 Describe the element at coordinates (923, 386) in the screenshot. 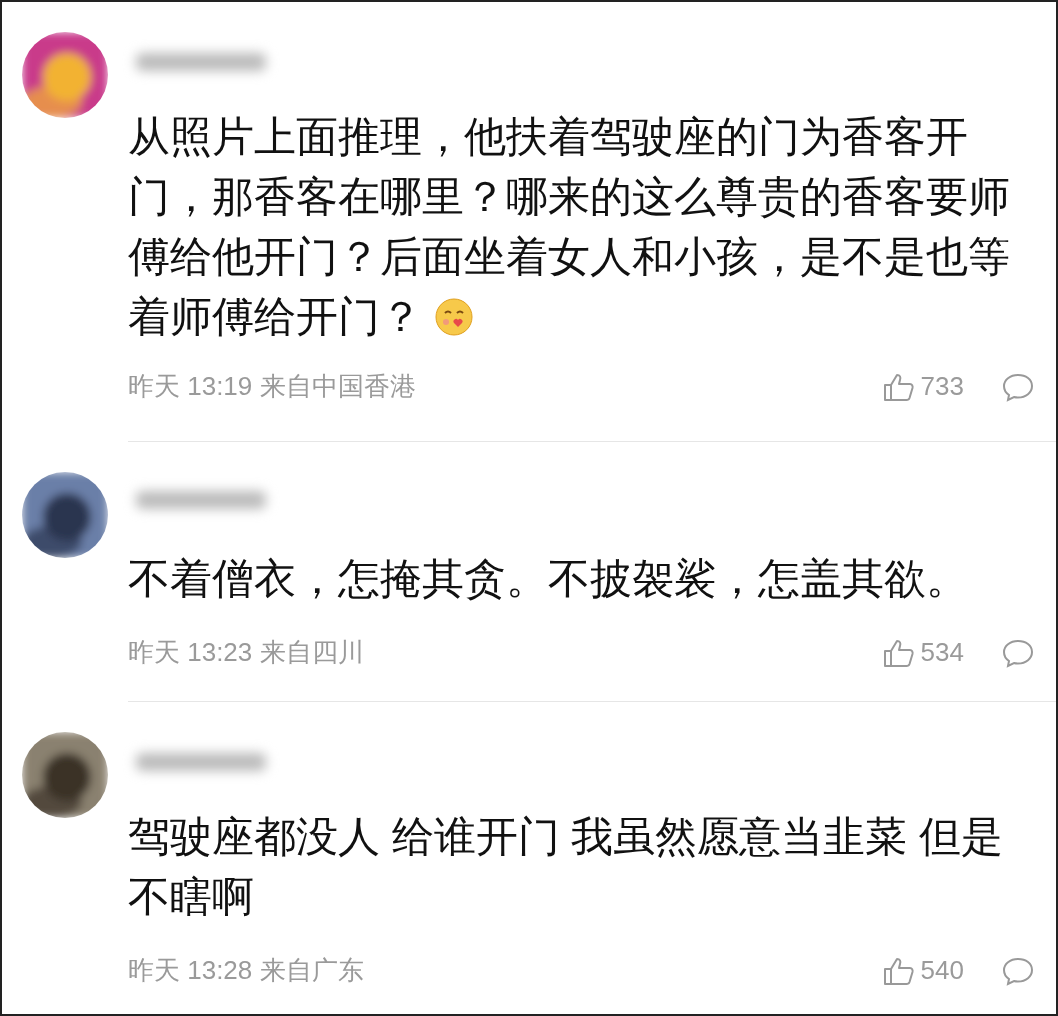

I see `like-button: 733` at that location.